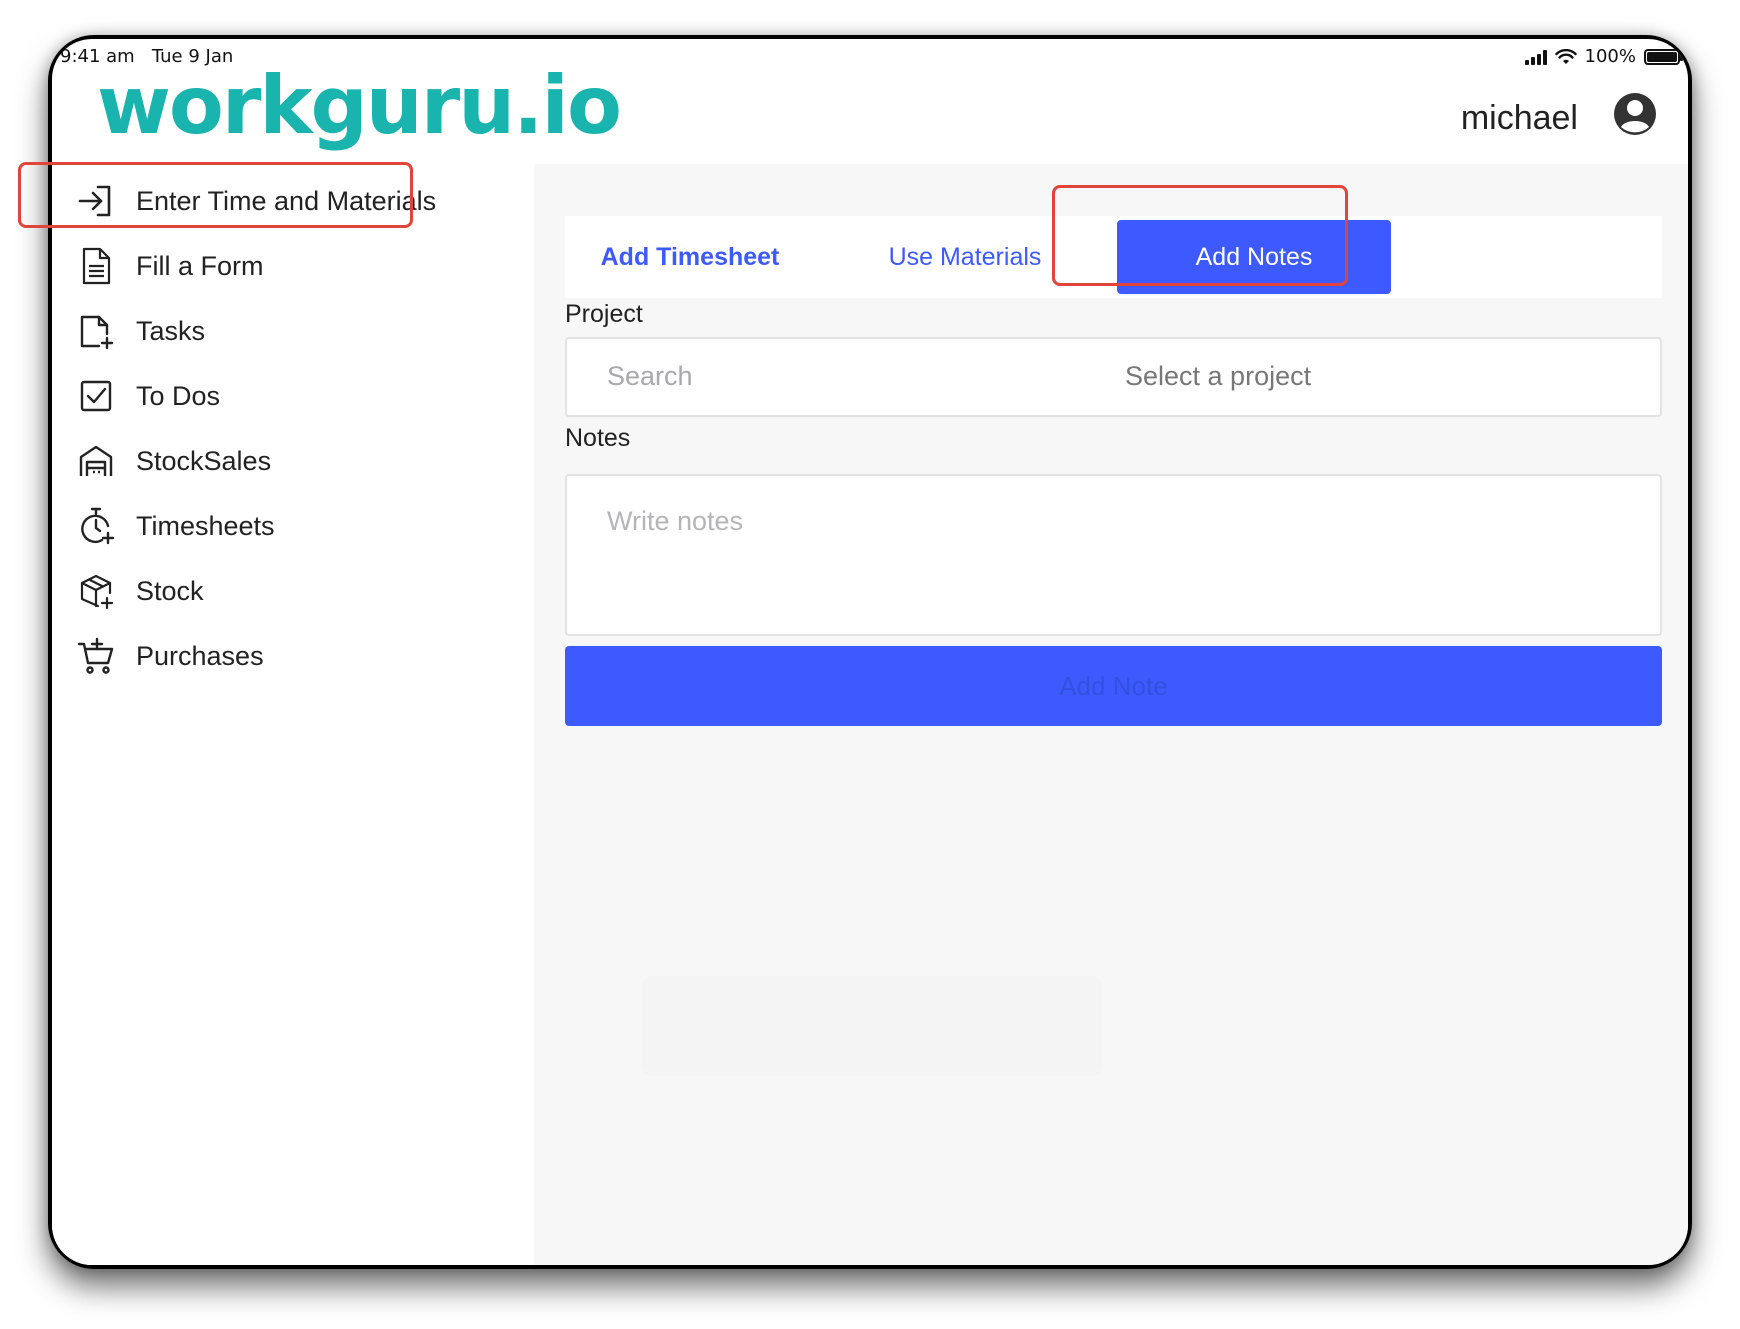 This screenshot has height=1329, width=1740. What do you see at coordinates (1635, 114) in the screenshot?
I see `user-avatar-icon` at bounding box center [1635, 114].